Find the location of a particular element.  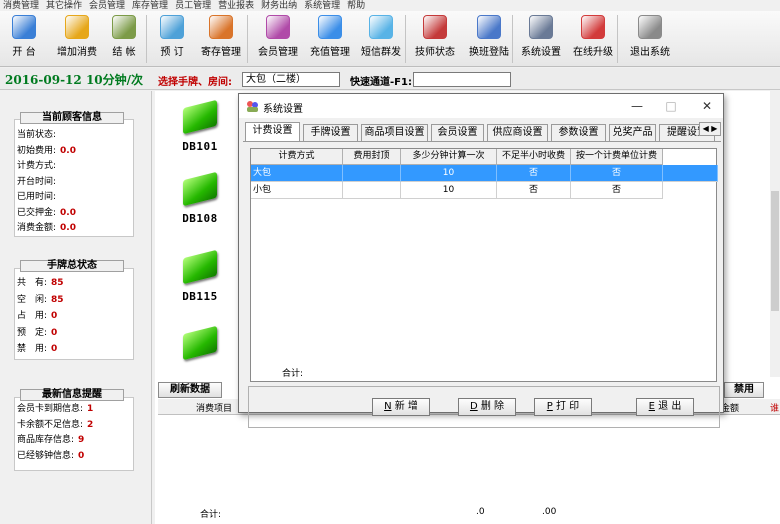

date-rate: 2016-09-12 10分钟/次 is located at coordinates (74, 80).